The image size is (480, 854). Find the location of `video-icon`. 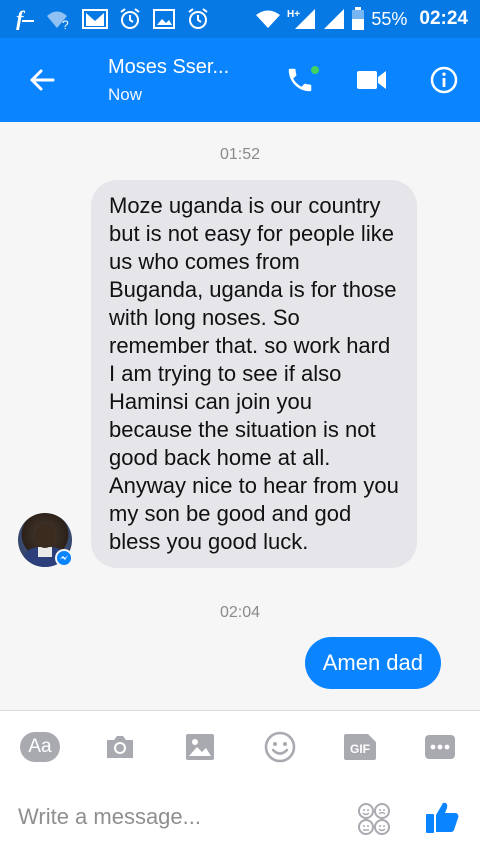

video-icon is located at coordinates (371, 80).